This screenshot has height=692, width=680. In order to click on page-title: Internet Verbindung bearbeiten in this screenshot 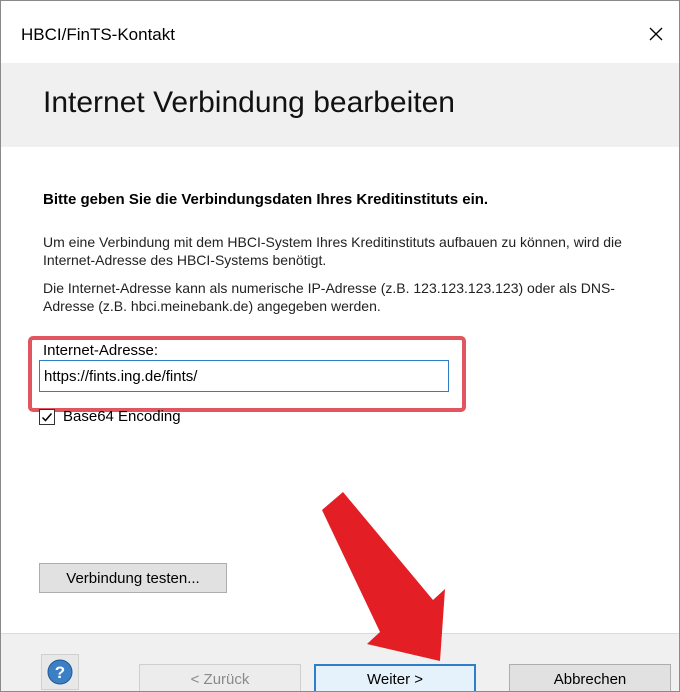, I will do `click(249, 102)`.